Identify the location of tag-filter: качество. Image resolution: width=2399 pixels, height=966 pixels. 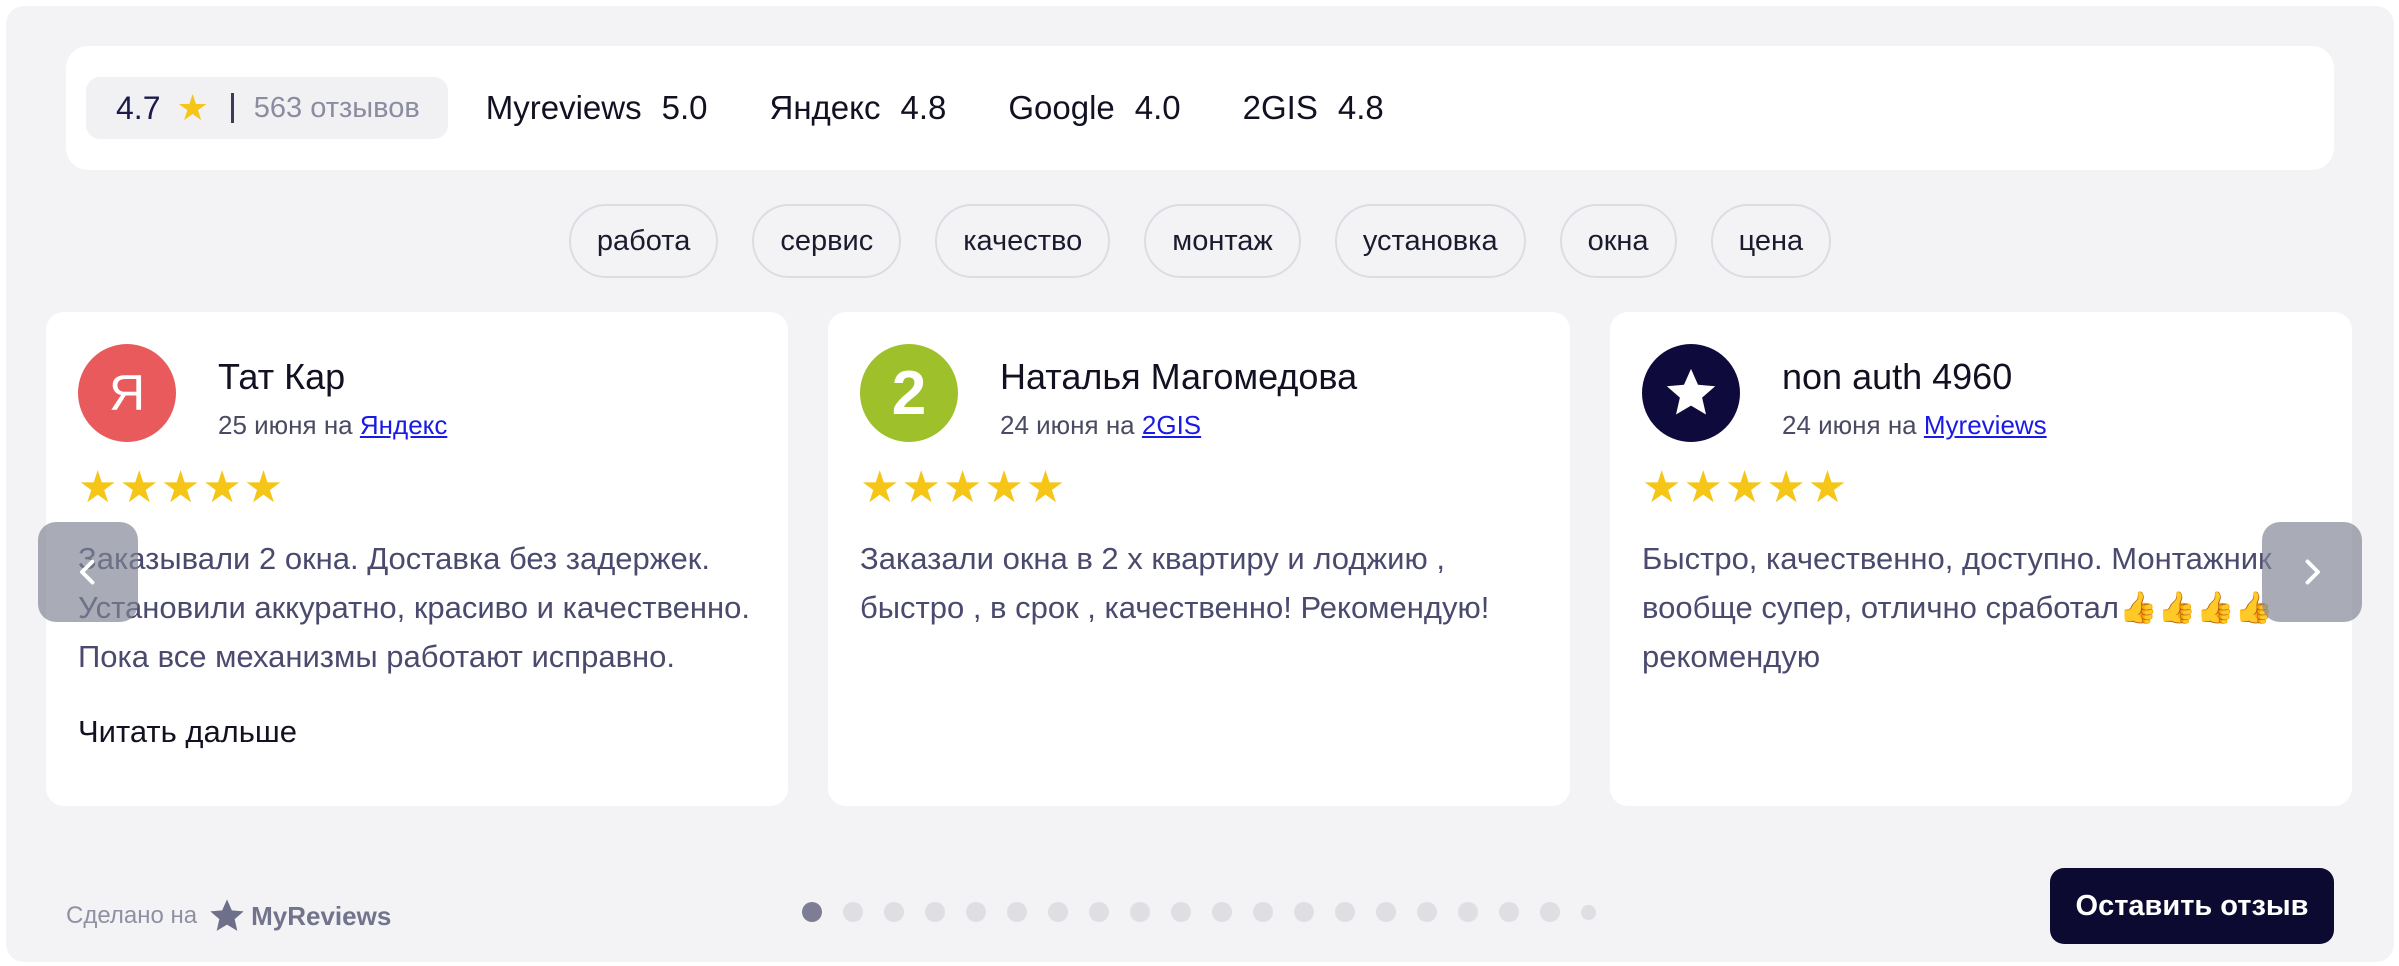
(1023, 241).